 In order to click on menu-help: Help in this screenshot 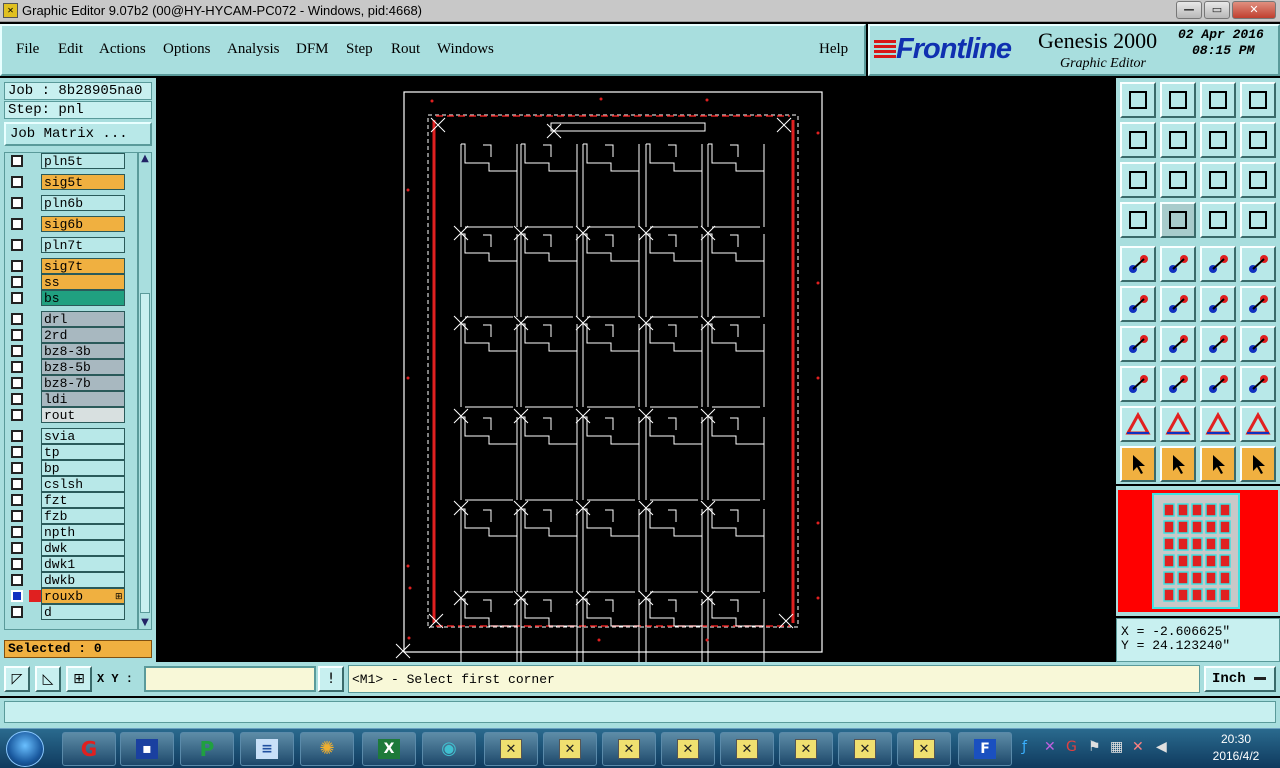, I will do `click(833, 49)`.